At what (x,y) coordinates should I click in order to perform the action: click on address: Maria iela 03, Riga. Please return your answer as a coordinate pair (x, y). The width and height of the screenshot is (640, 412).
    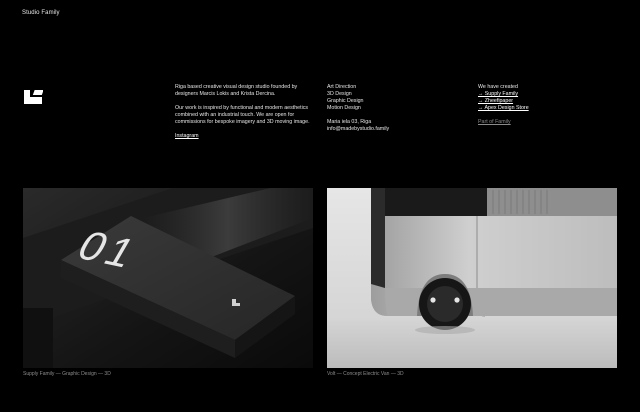
    Looking at the image, I should click on (349, 122).